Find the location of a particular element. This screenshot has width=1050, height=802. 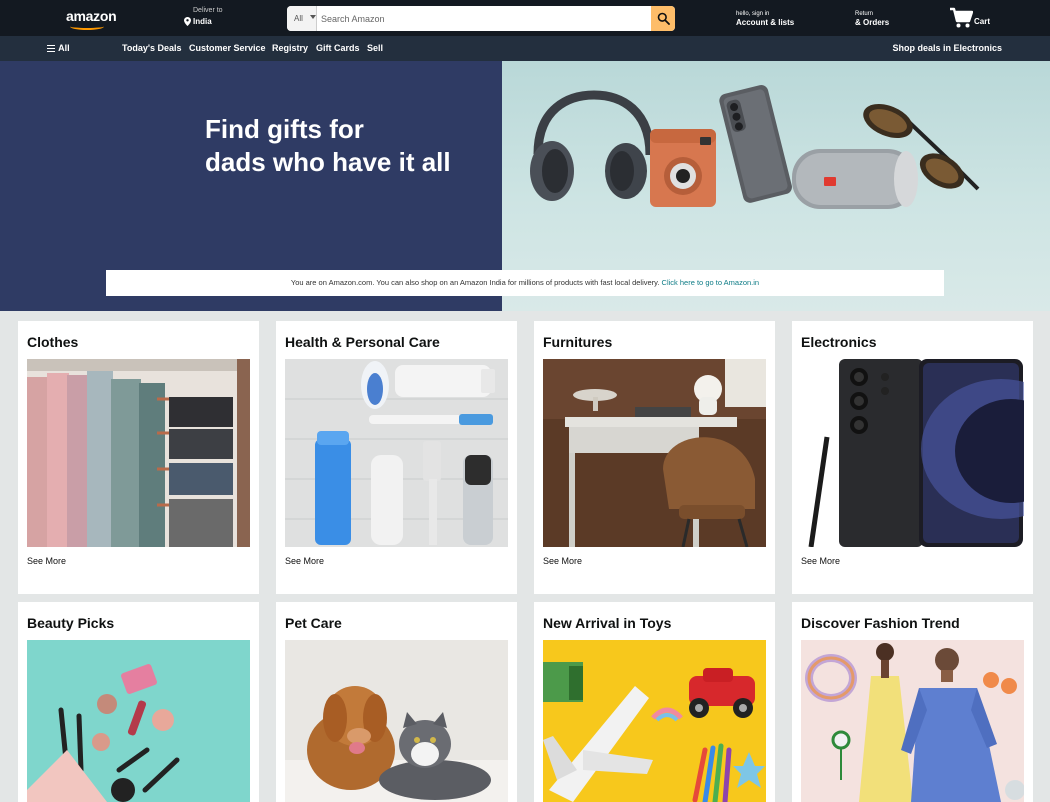

location-pin-icon is located at coordinates (187, 21).